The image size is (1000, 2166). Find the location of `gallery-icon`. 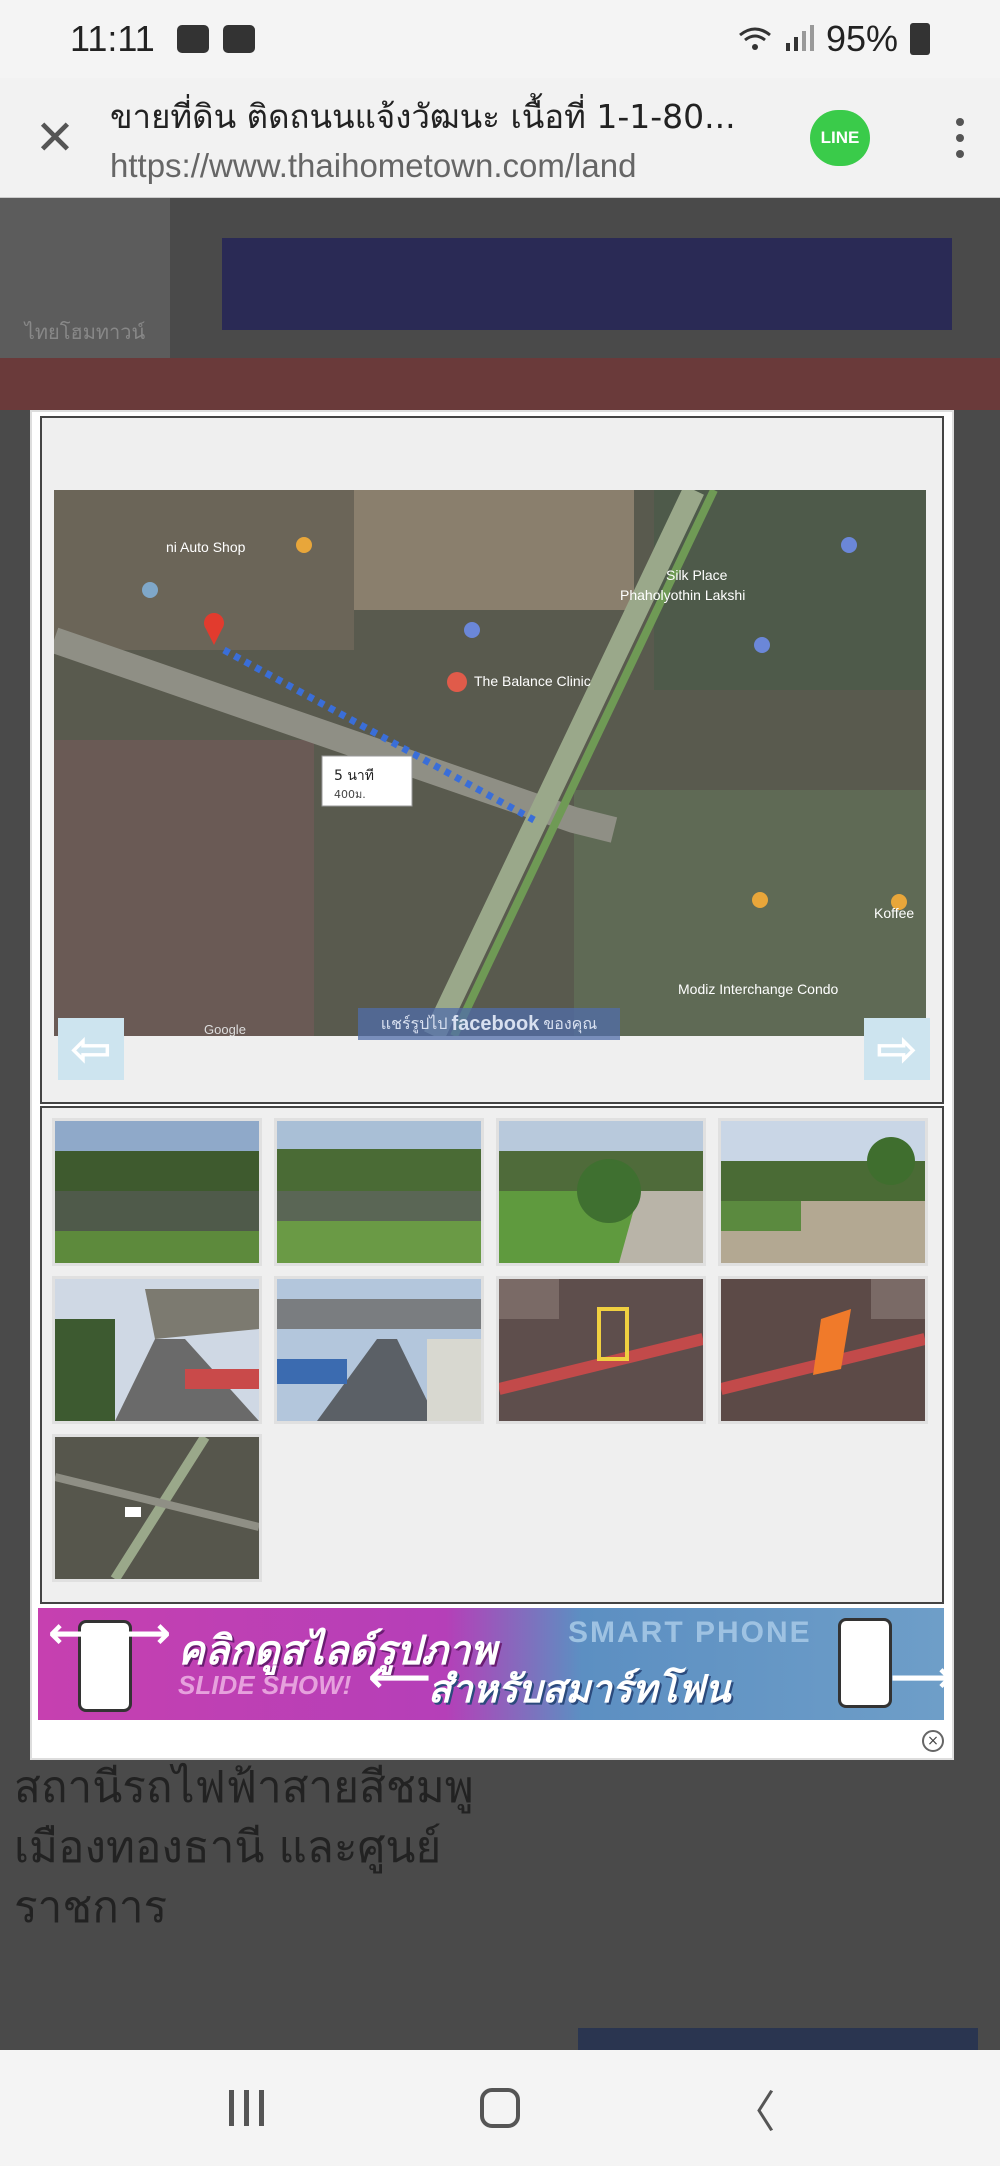

gallery-icon is located at coordinates (192, 39).